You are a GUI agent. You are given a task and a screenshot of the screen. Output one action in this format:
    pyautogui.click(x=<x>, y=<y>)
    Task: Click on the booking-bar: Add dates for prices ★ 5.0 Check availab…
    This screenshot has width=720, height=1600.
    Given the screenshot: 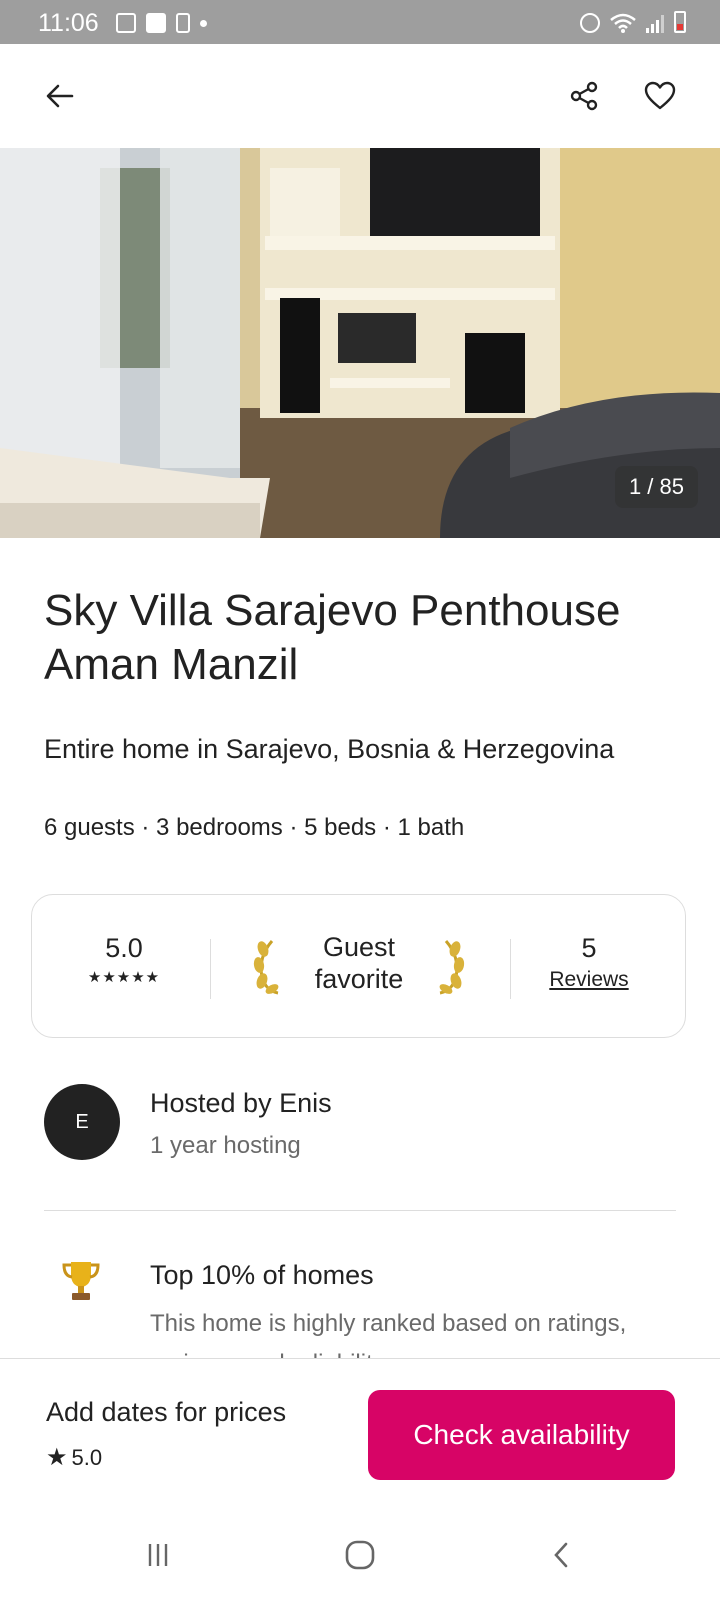 What is the action you would take?
    pyautogui.click(x=360, y=1434)
    